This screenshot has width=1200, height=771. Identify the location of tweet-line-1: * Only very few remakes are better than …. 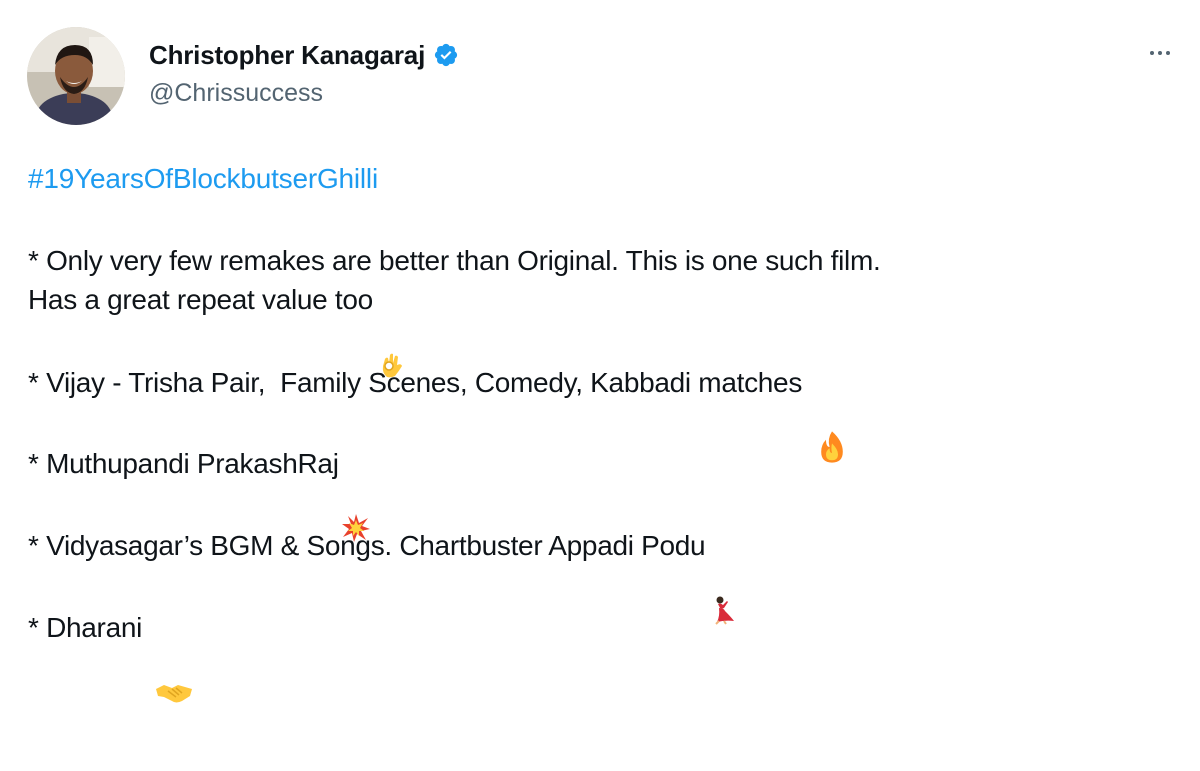
(454, 261).